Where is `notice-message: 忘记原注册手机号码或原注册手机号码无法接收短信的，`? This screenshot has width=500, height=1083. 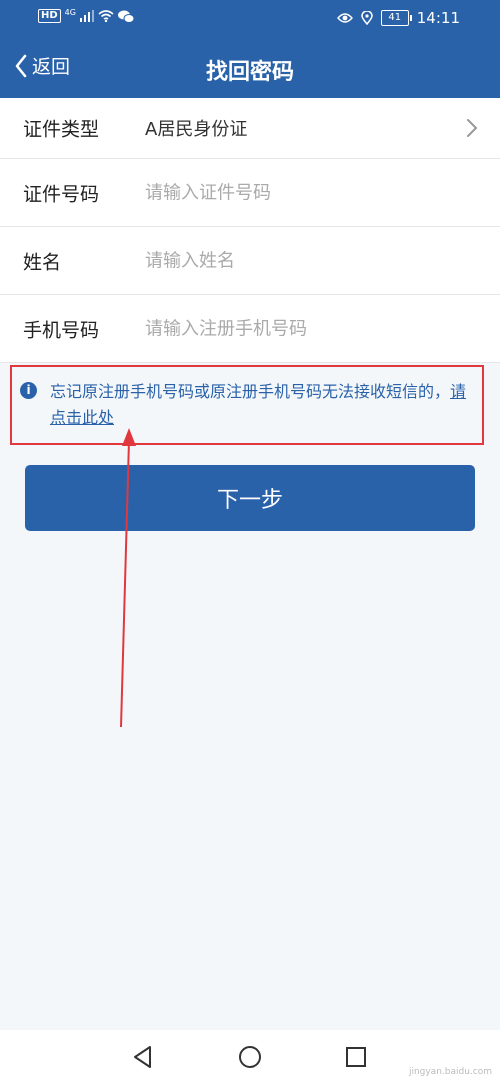 notice-message: 忘记原注册手机号码或原注册手机号码无法接收短信的， is located at coordinates (250, 391).